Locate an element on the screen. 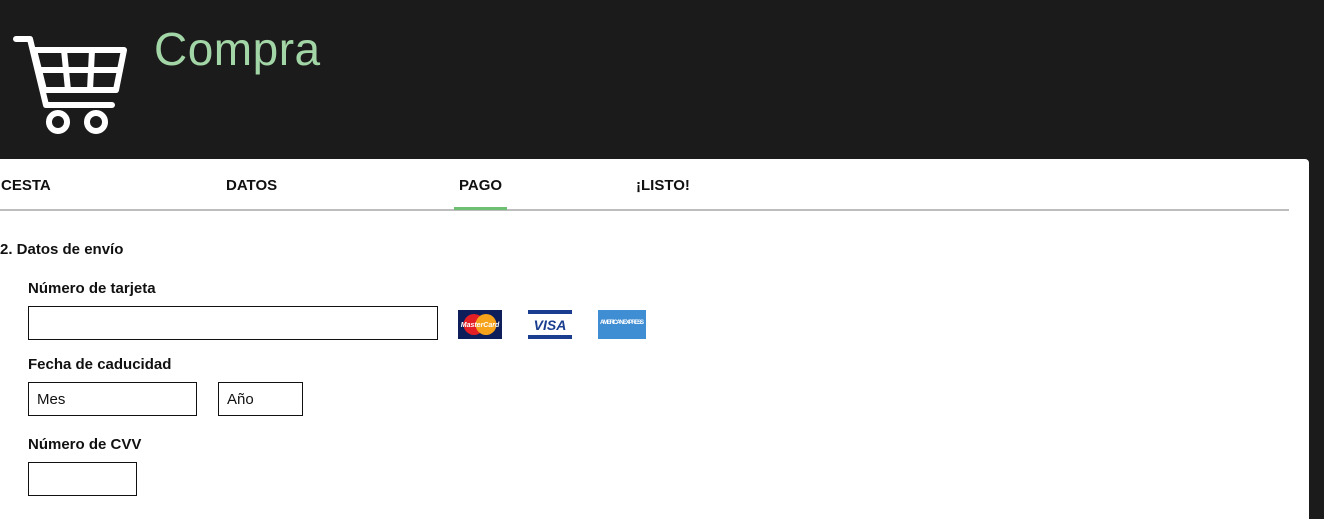 This screenshot has width=1324, height=519. cvv-label: Número de CVV is located at coordinates (85, 444).